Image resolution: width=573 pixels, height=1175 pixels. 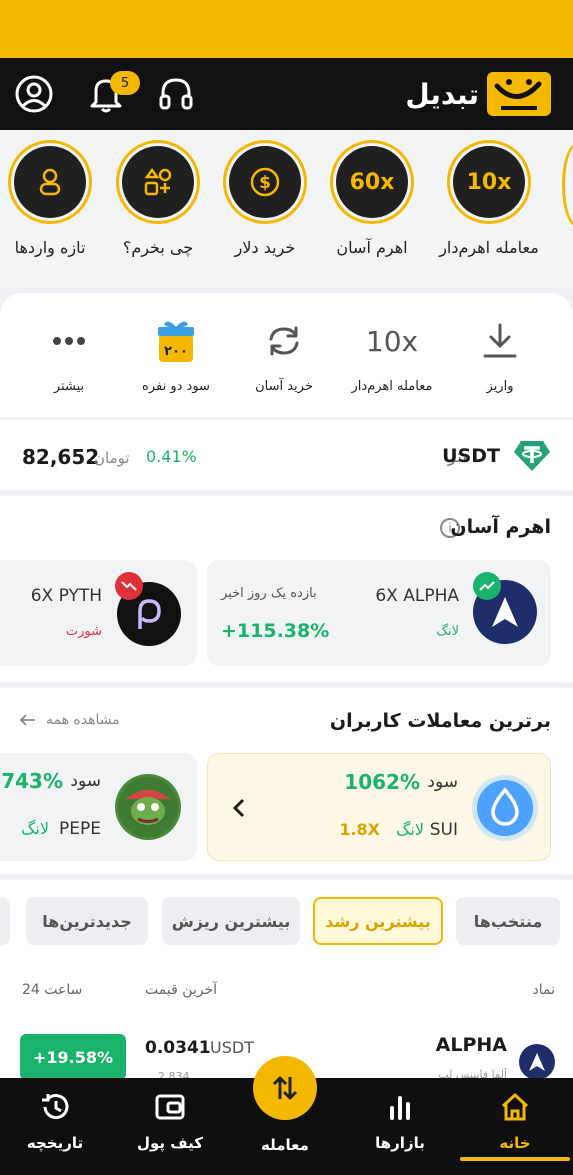 What do you see at coordinates (83, 631) in the screenshot?
I see `position-side: شورت` at bounding box center [83, 631].